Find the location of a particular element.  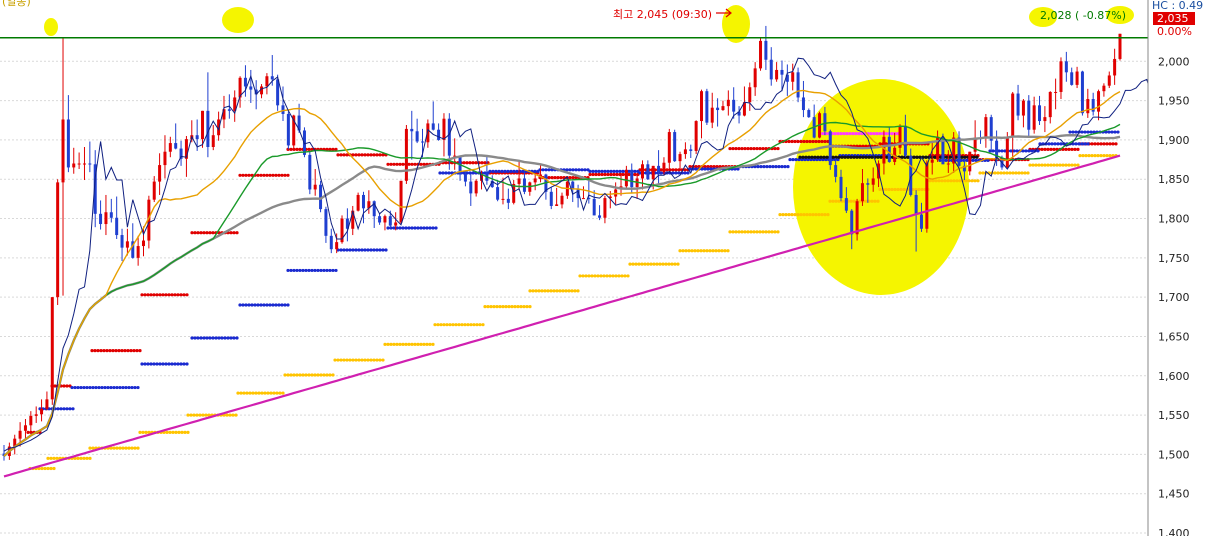

y-tick-label: 1,400 is located at coordinates (1174, 531).